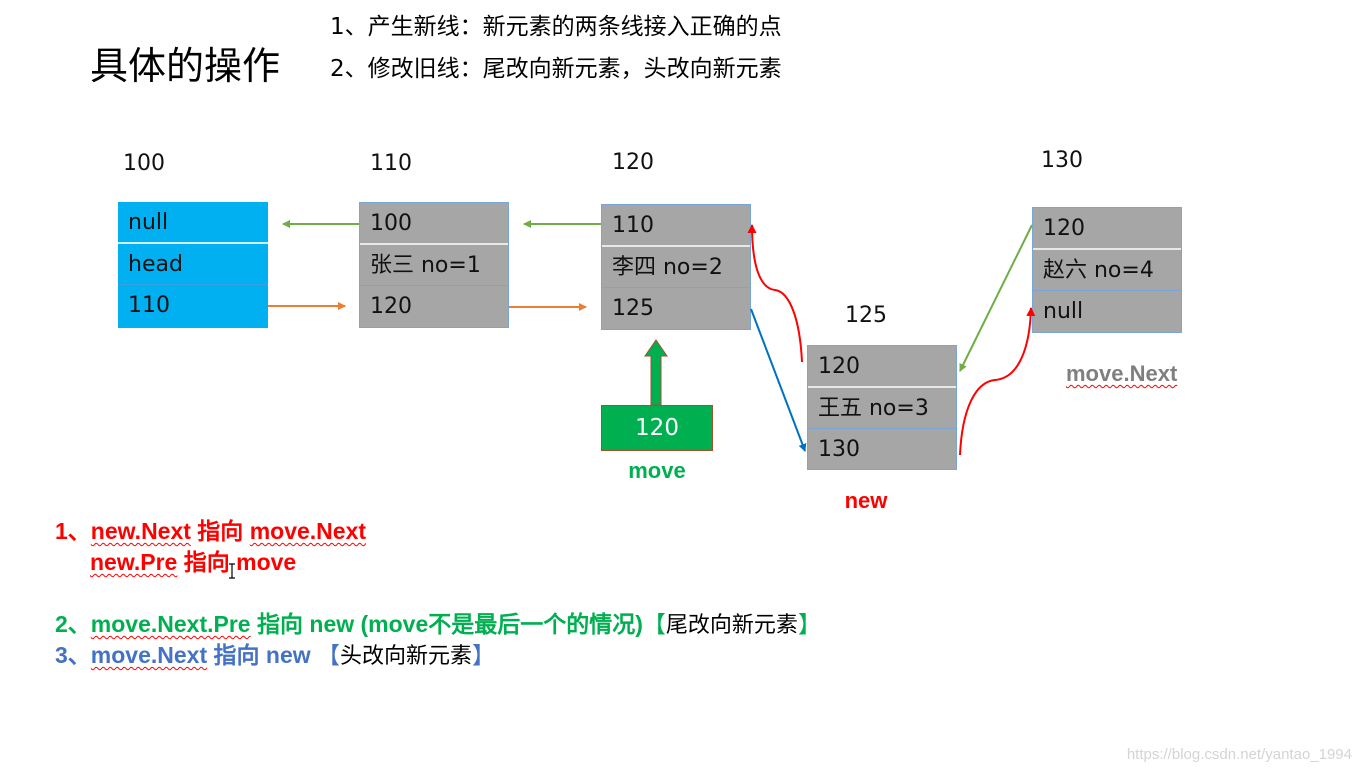 Image resolution: width=1360 pixels, height=771 pixels. I want to click on text-cursor-icon, so click(232, 571).